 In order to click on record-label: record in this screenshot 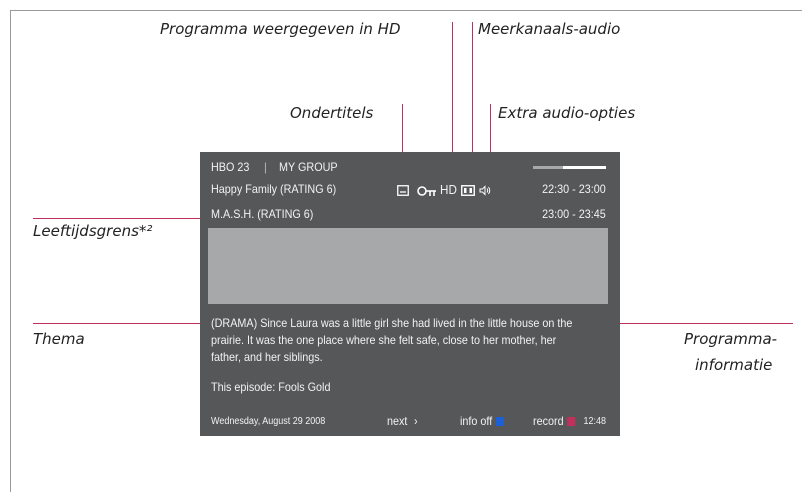, I will do `click(548, 421)`.